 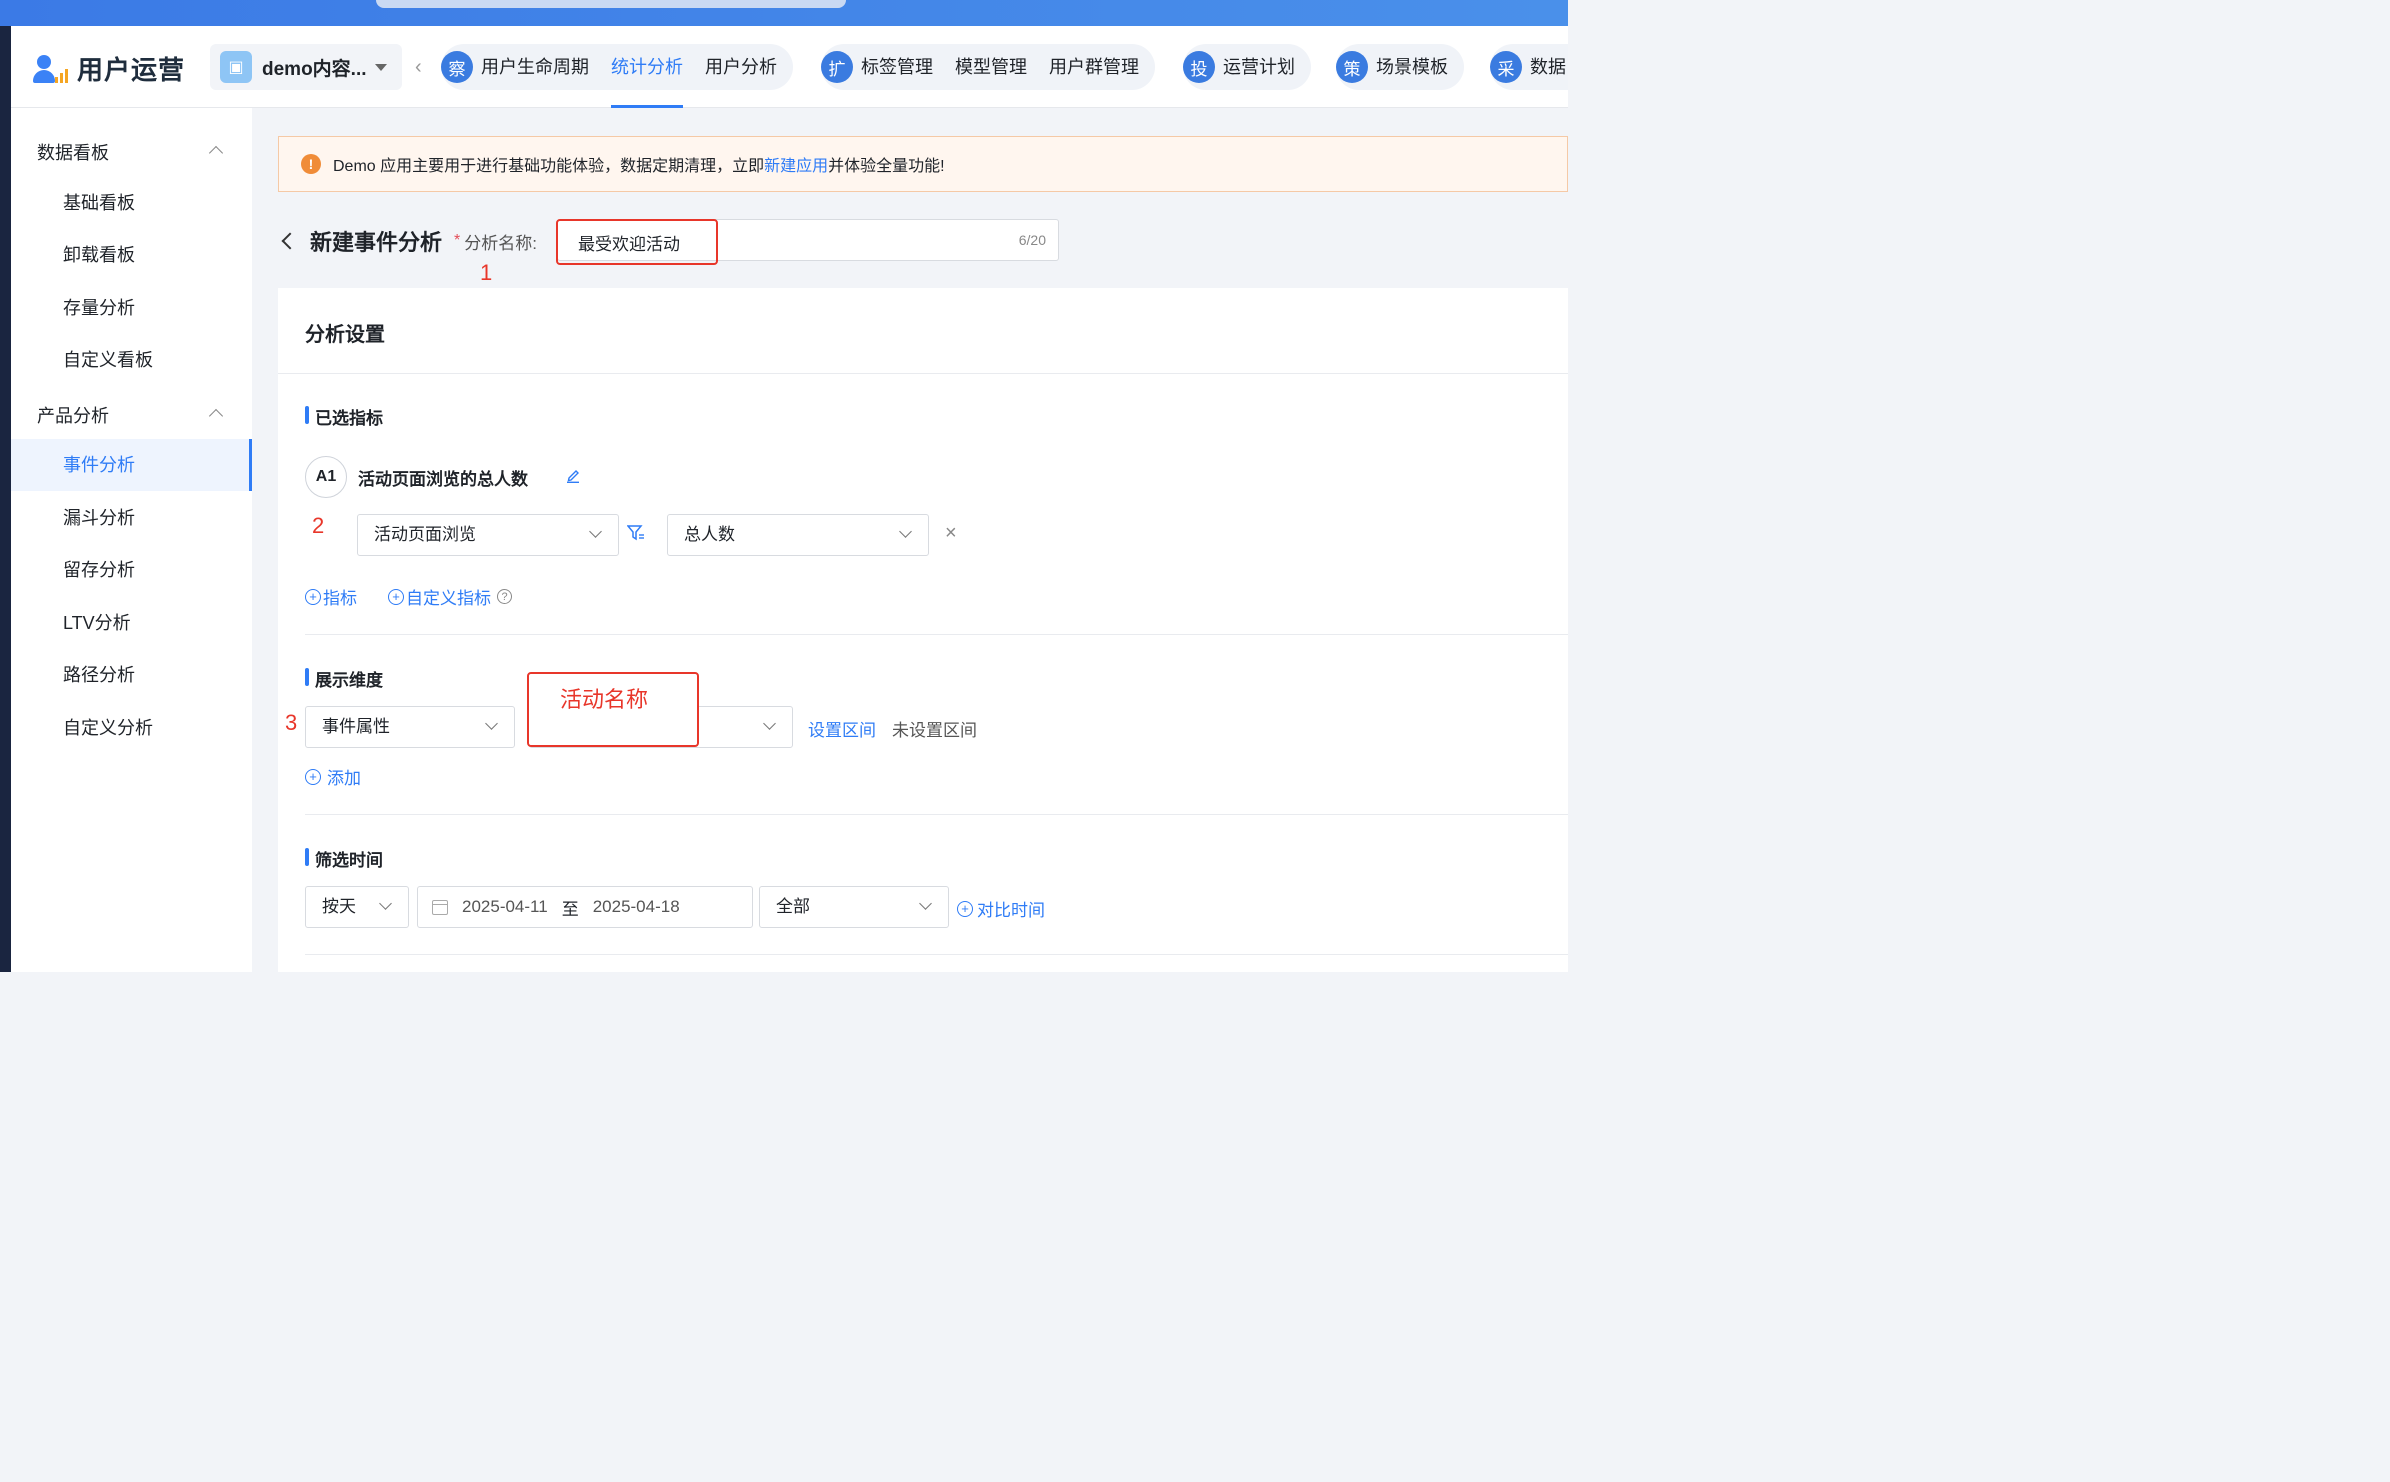 What do you see at coordinates (5, 499) in the screenshot?
I see `window-left-edge` at bounding box center [5, 499].